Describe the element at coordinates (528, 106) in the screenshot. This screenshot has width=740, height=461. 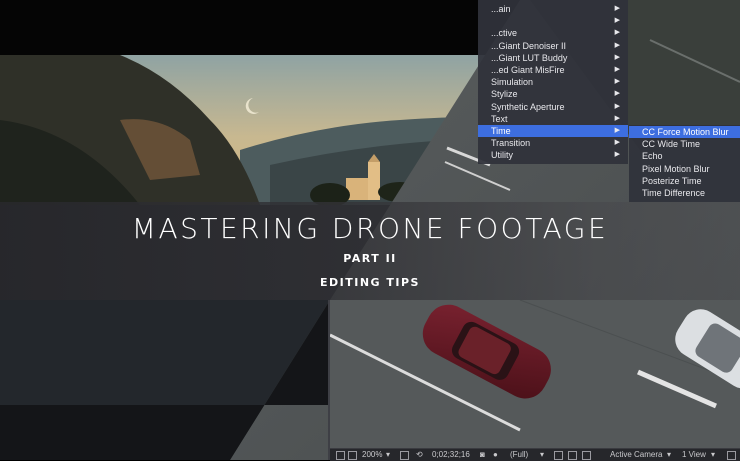
I see `menu-item-label: Synthetic Aperture` at that location.